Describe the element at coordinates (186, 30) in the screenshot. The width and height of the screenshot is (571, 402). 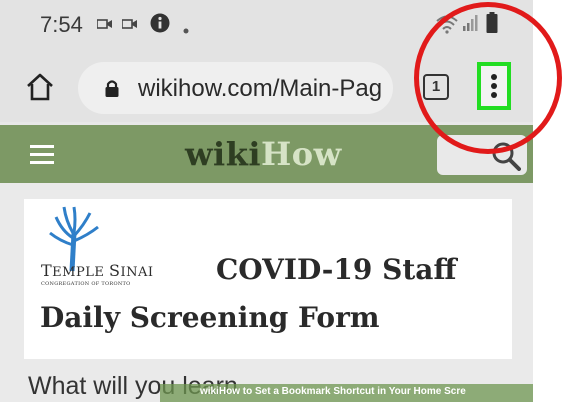
I see `notification-dot-icon` at that location.